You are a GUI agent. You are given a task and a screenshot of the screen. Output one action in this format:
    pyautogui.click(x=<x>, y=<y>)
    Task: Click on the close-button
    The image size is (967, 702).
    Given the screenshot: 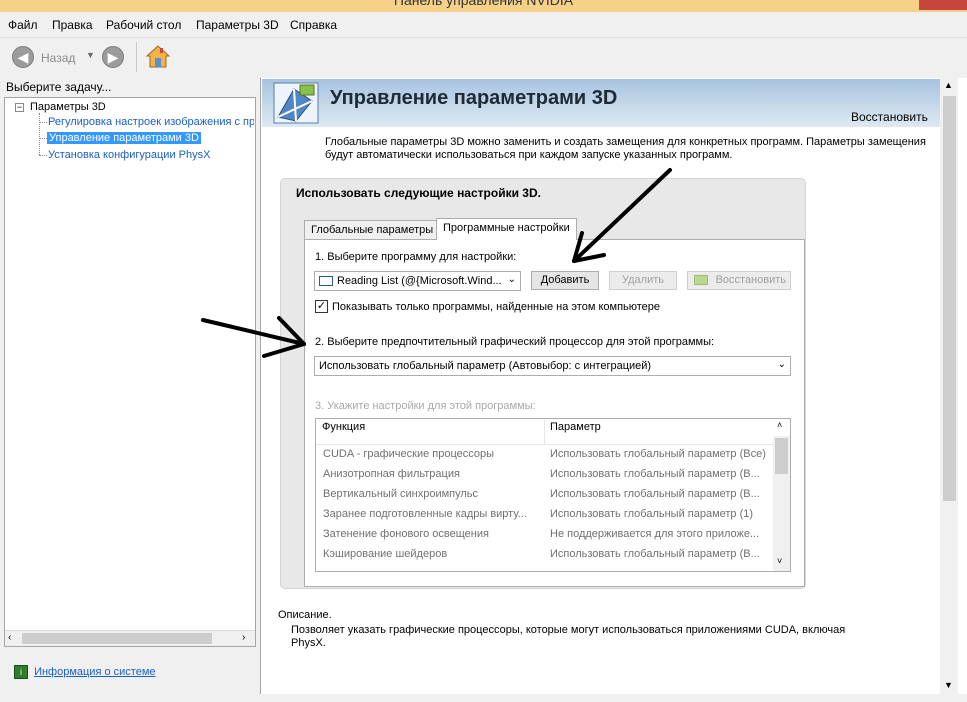 What is the action you would take?
    pyautogui.click(x=943, y=5)
    